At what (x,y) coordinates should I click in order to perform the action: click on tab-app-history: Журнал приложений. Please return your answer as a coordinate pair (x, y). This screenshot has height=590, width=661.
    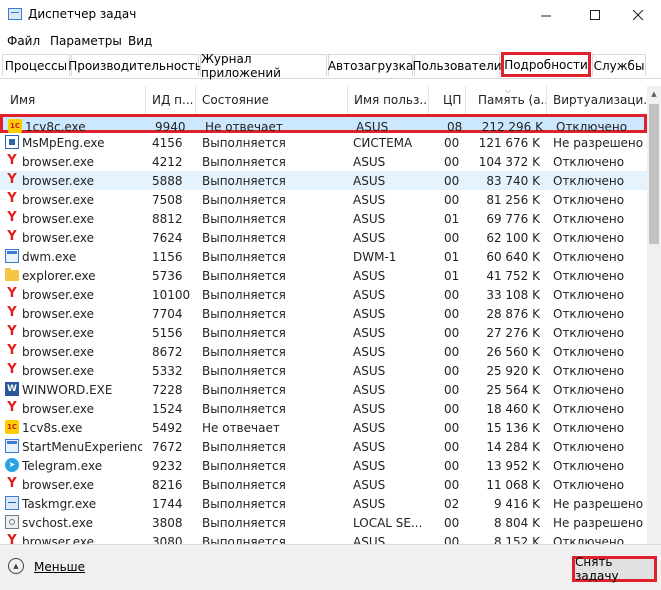
    Looking at the image, I should click on (263, 66).